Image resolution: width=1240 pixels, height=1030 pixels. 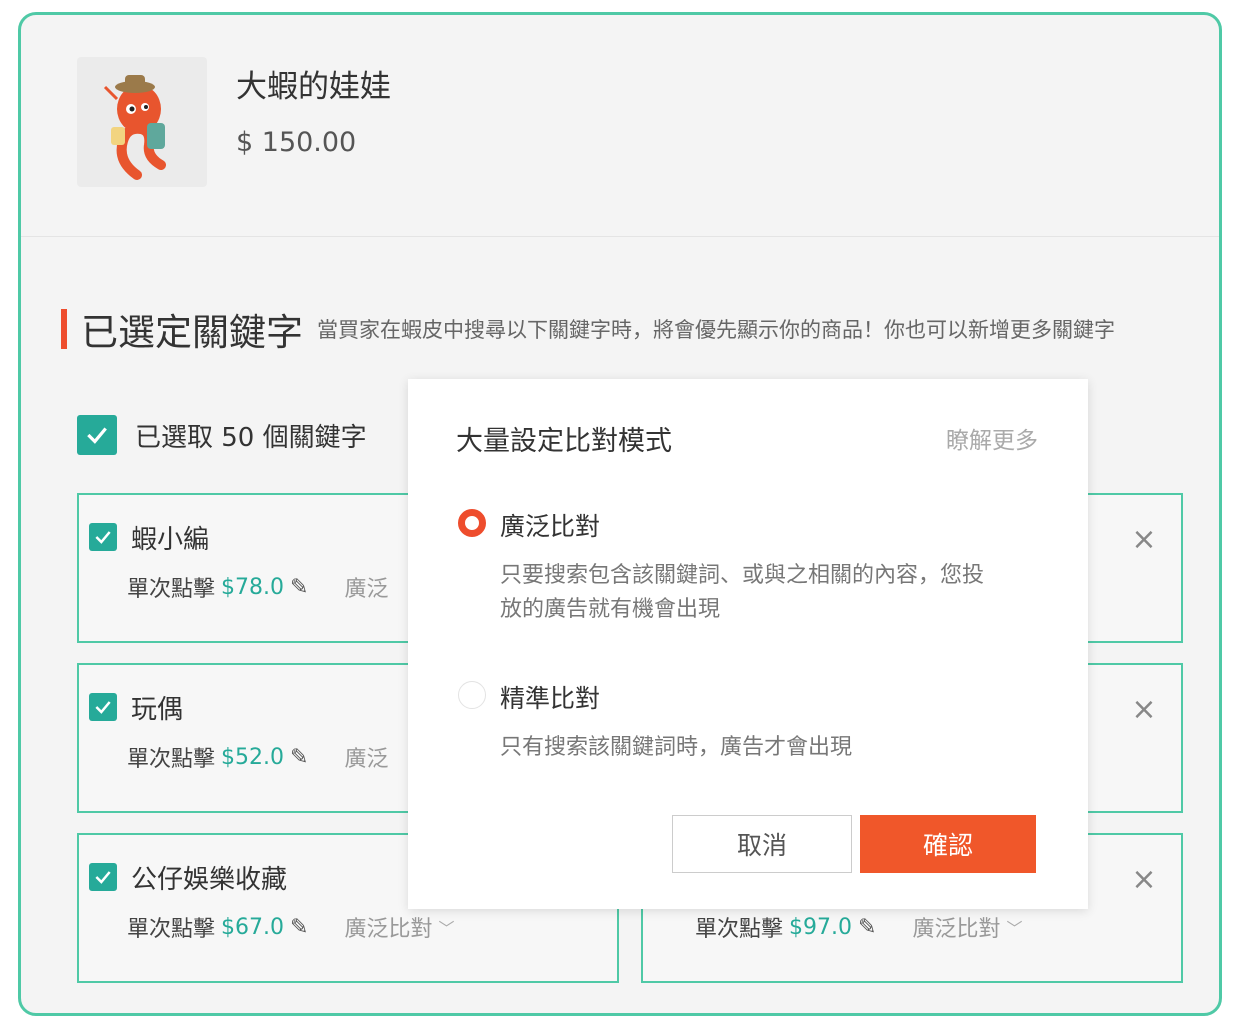 What do you see at coordinates (610, 609) in the screenshot?
I see `broad-match-desc-line2: 放的廣告就有機會出現` at bounding box center [610, 609].